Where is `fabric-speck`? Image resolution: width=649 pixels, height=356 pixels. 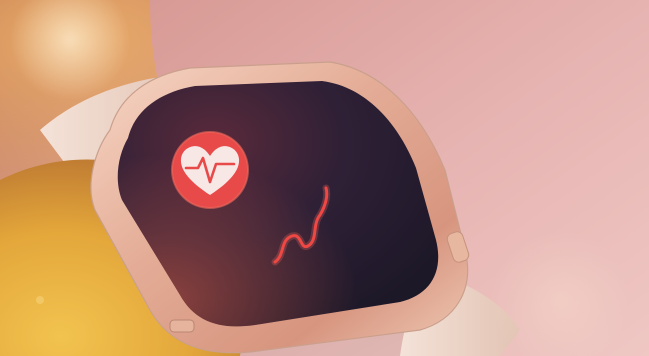
fabric-speck is located at coordinates (40, 300).